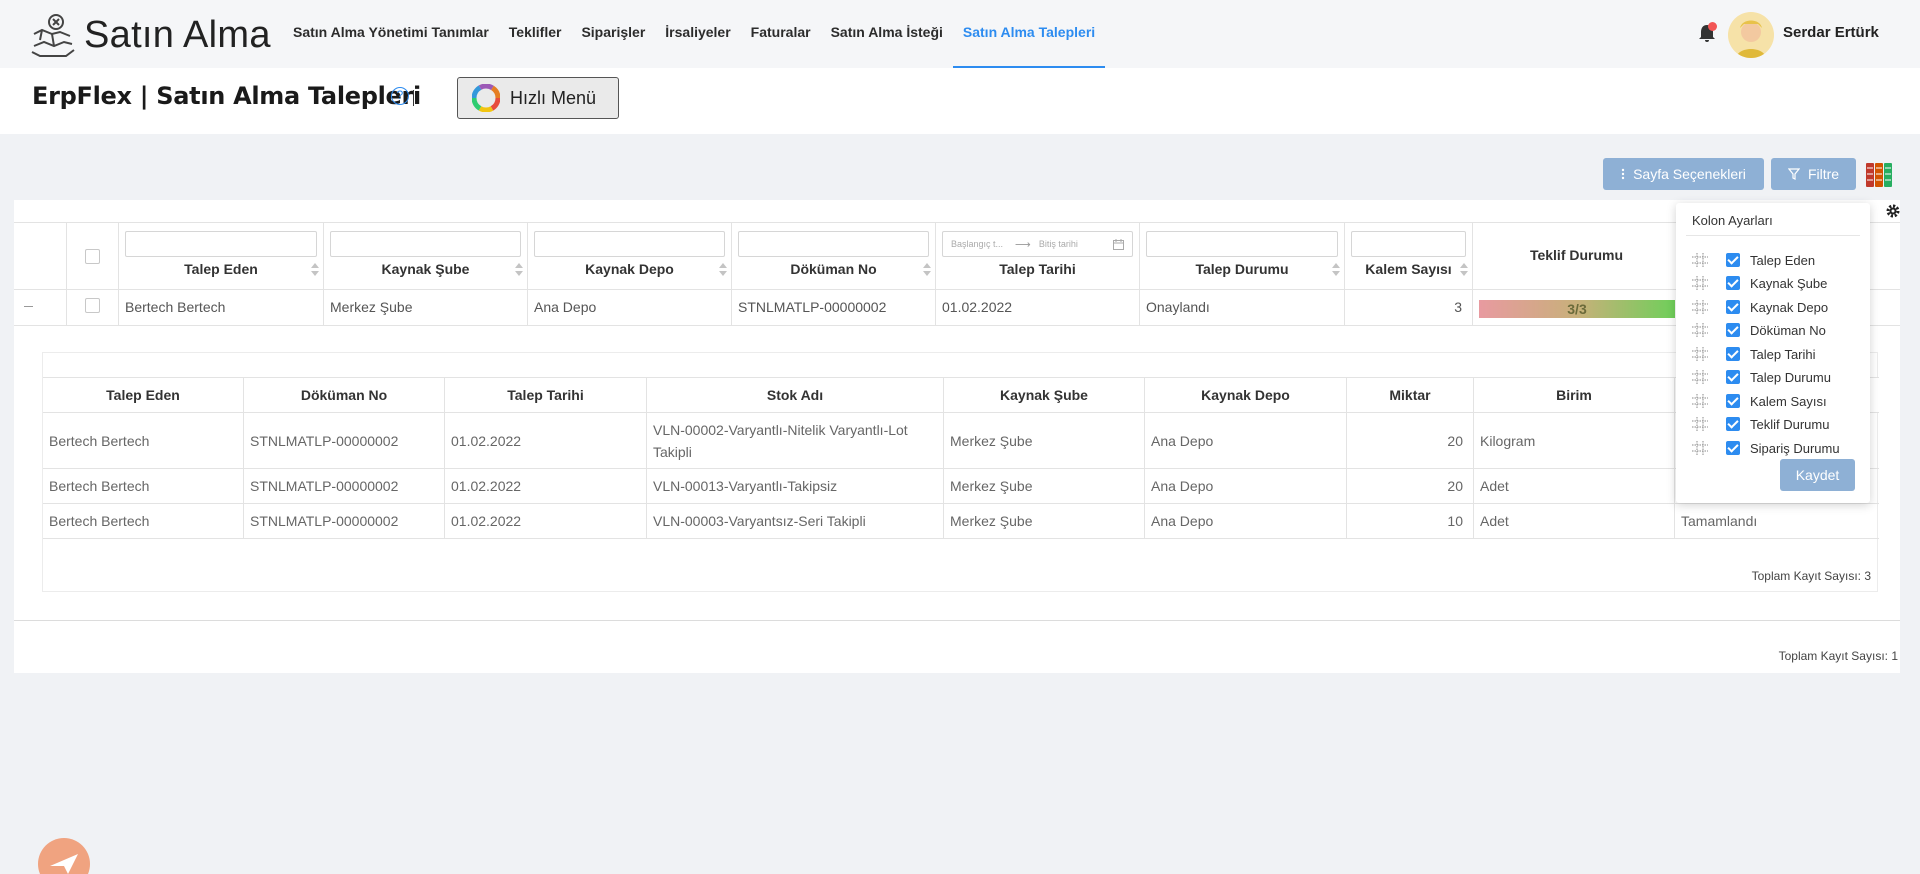 Image resolution: width=1920 pixels, height=874 pixels. What do you see at coordinates (1817, 475) in the screenshot?
I see `save-button: Kaydet` at bounding box center [1817, 475].